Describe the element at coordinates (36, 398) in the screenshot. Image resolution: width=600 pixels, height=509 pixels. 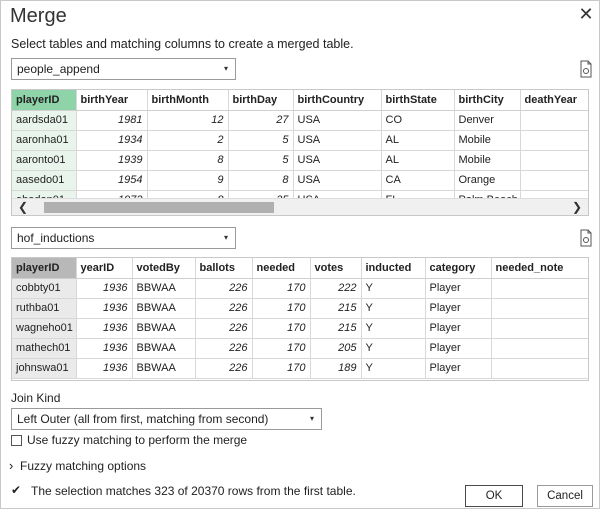
I see `join-kind-label: Join Kind` at that location.